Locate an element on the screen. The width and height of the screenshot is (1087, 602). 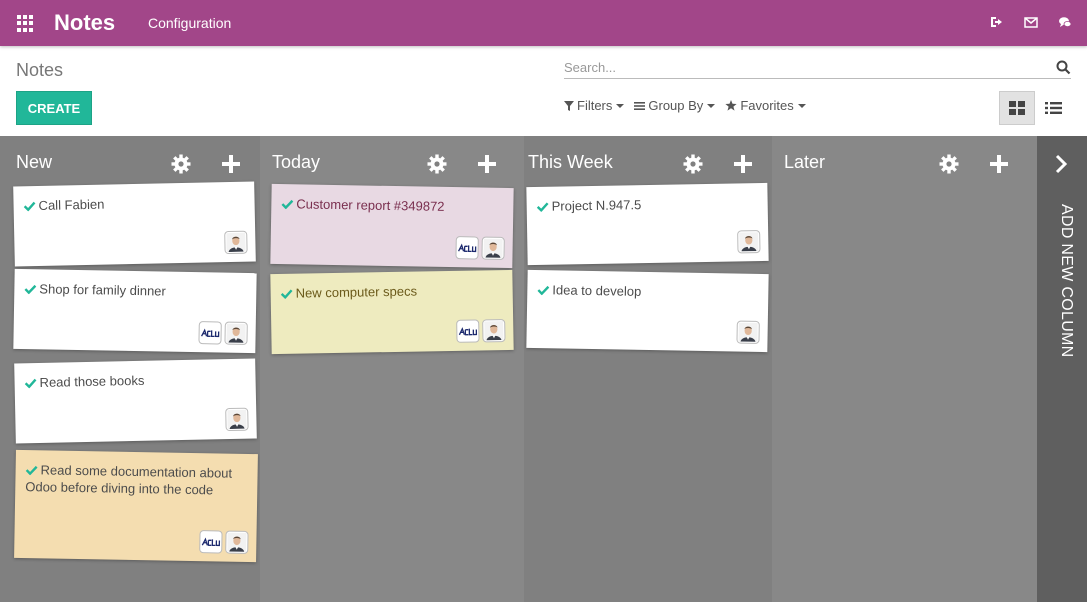
card-title: Call Fabien is located at coordinates (133, 204).